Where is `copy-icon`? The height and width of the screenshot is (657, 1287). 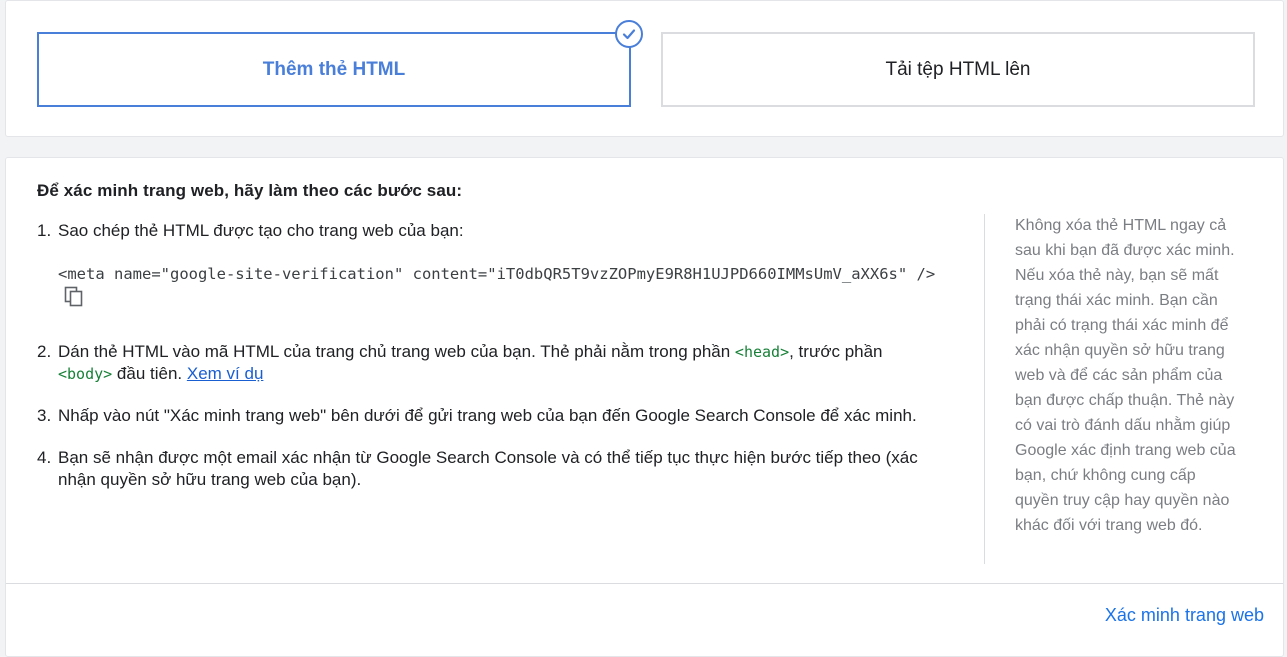
copy-icon is located at coordinates (74, 300).